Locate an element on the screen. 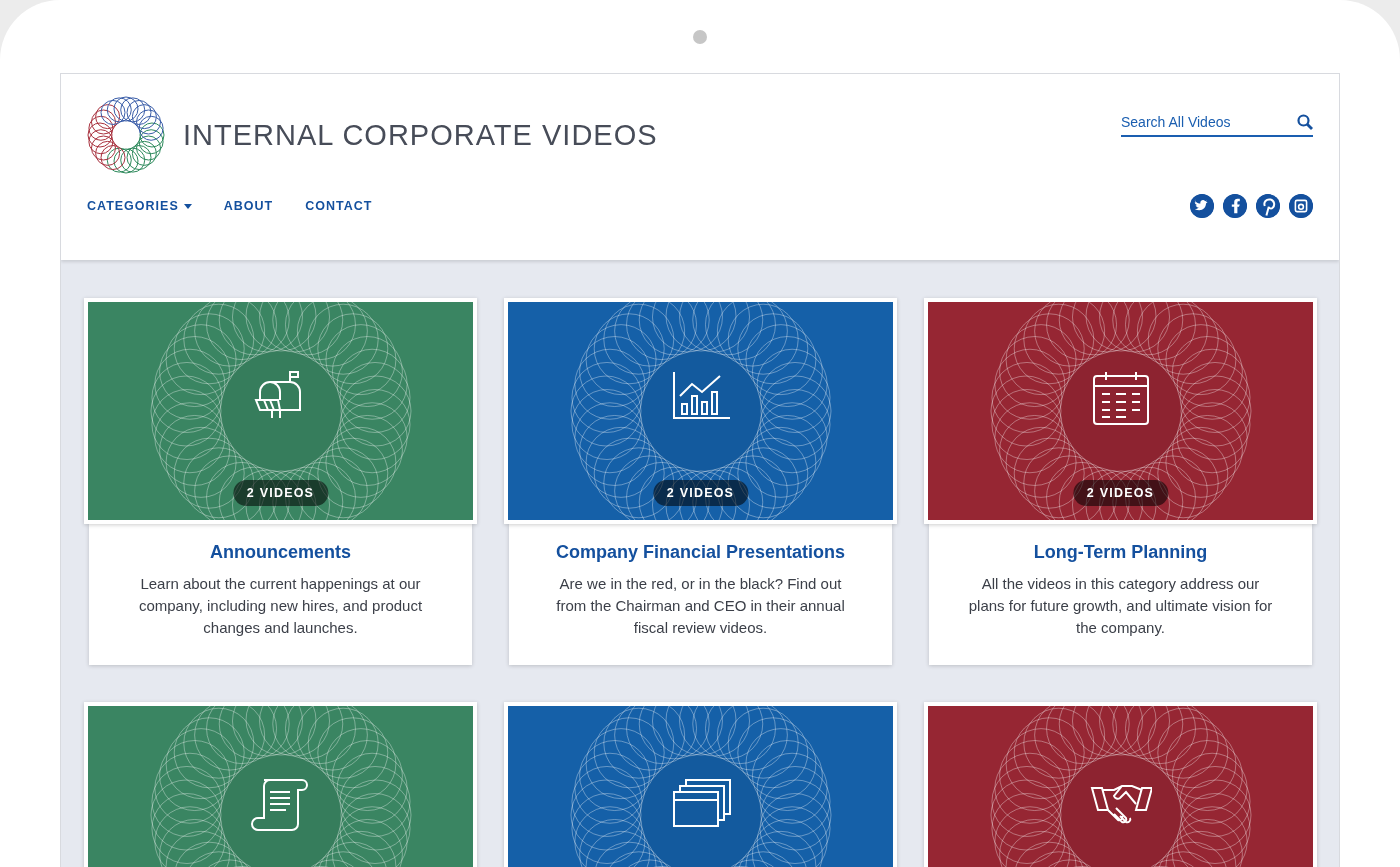 The height and width of the screenshot is (867, 1400). facebook-icon is located at coordinates (1235, 206).